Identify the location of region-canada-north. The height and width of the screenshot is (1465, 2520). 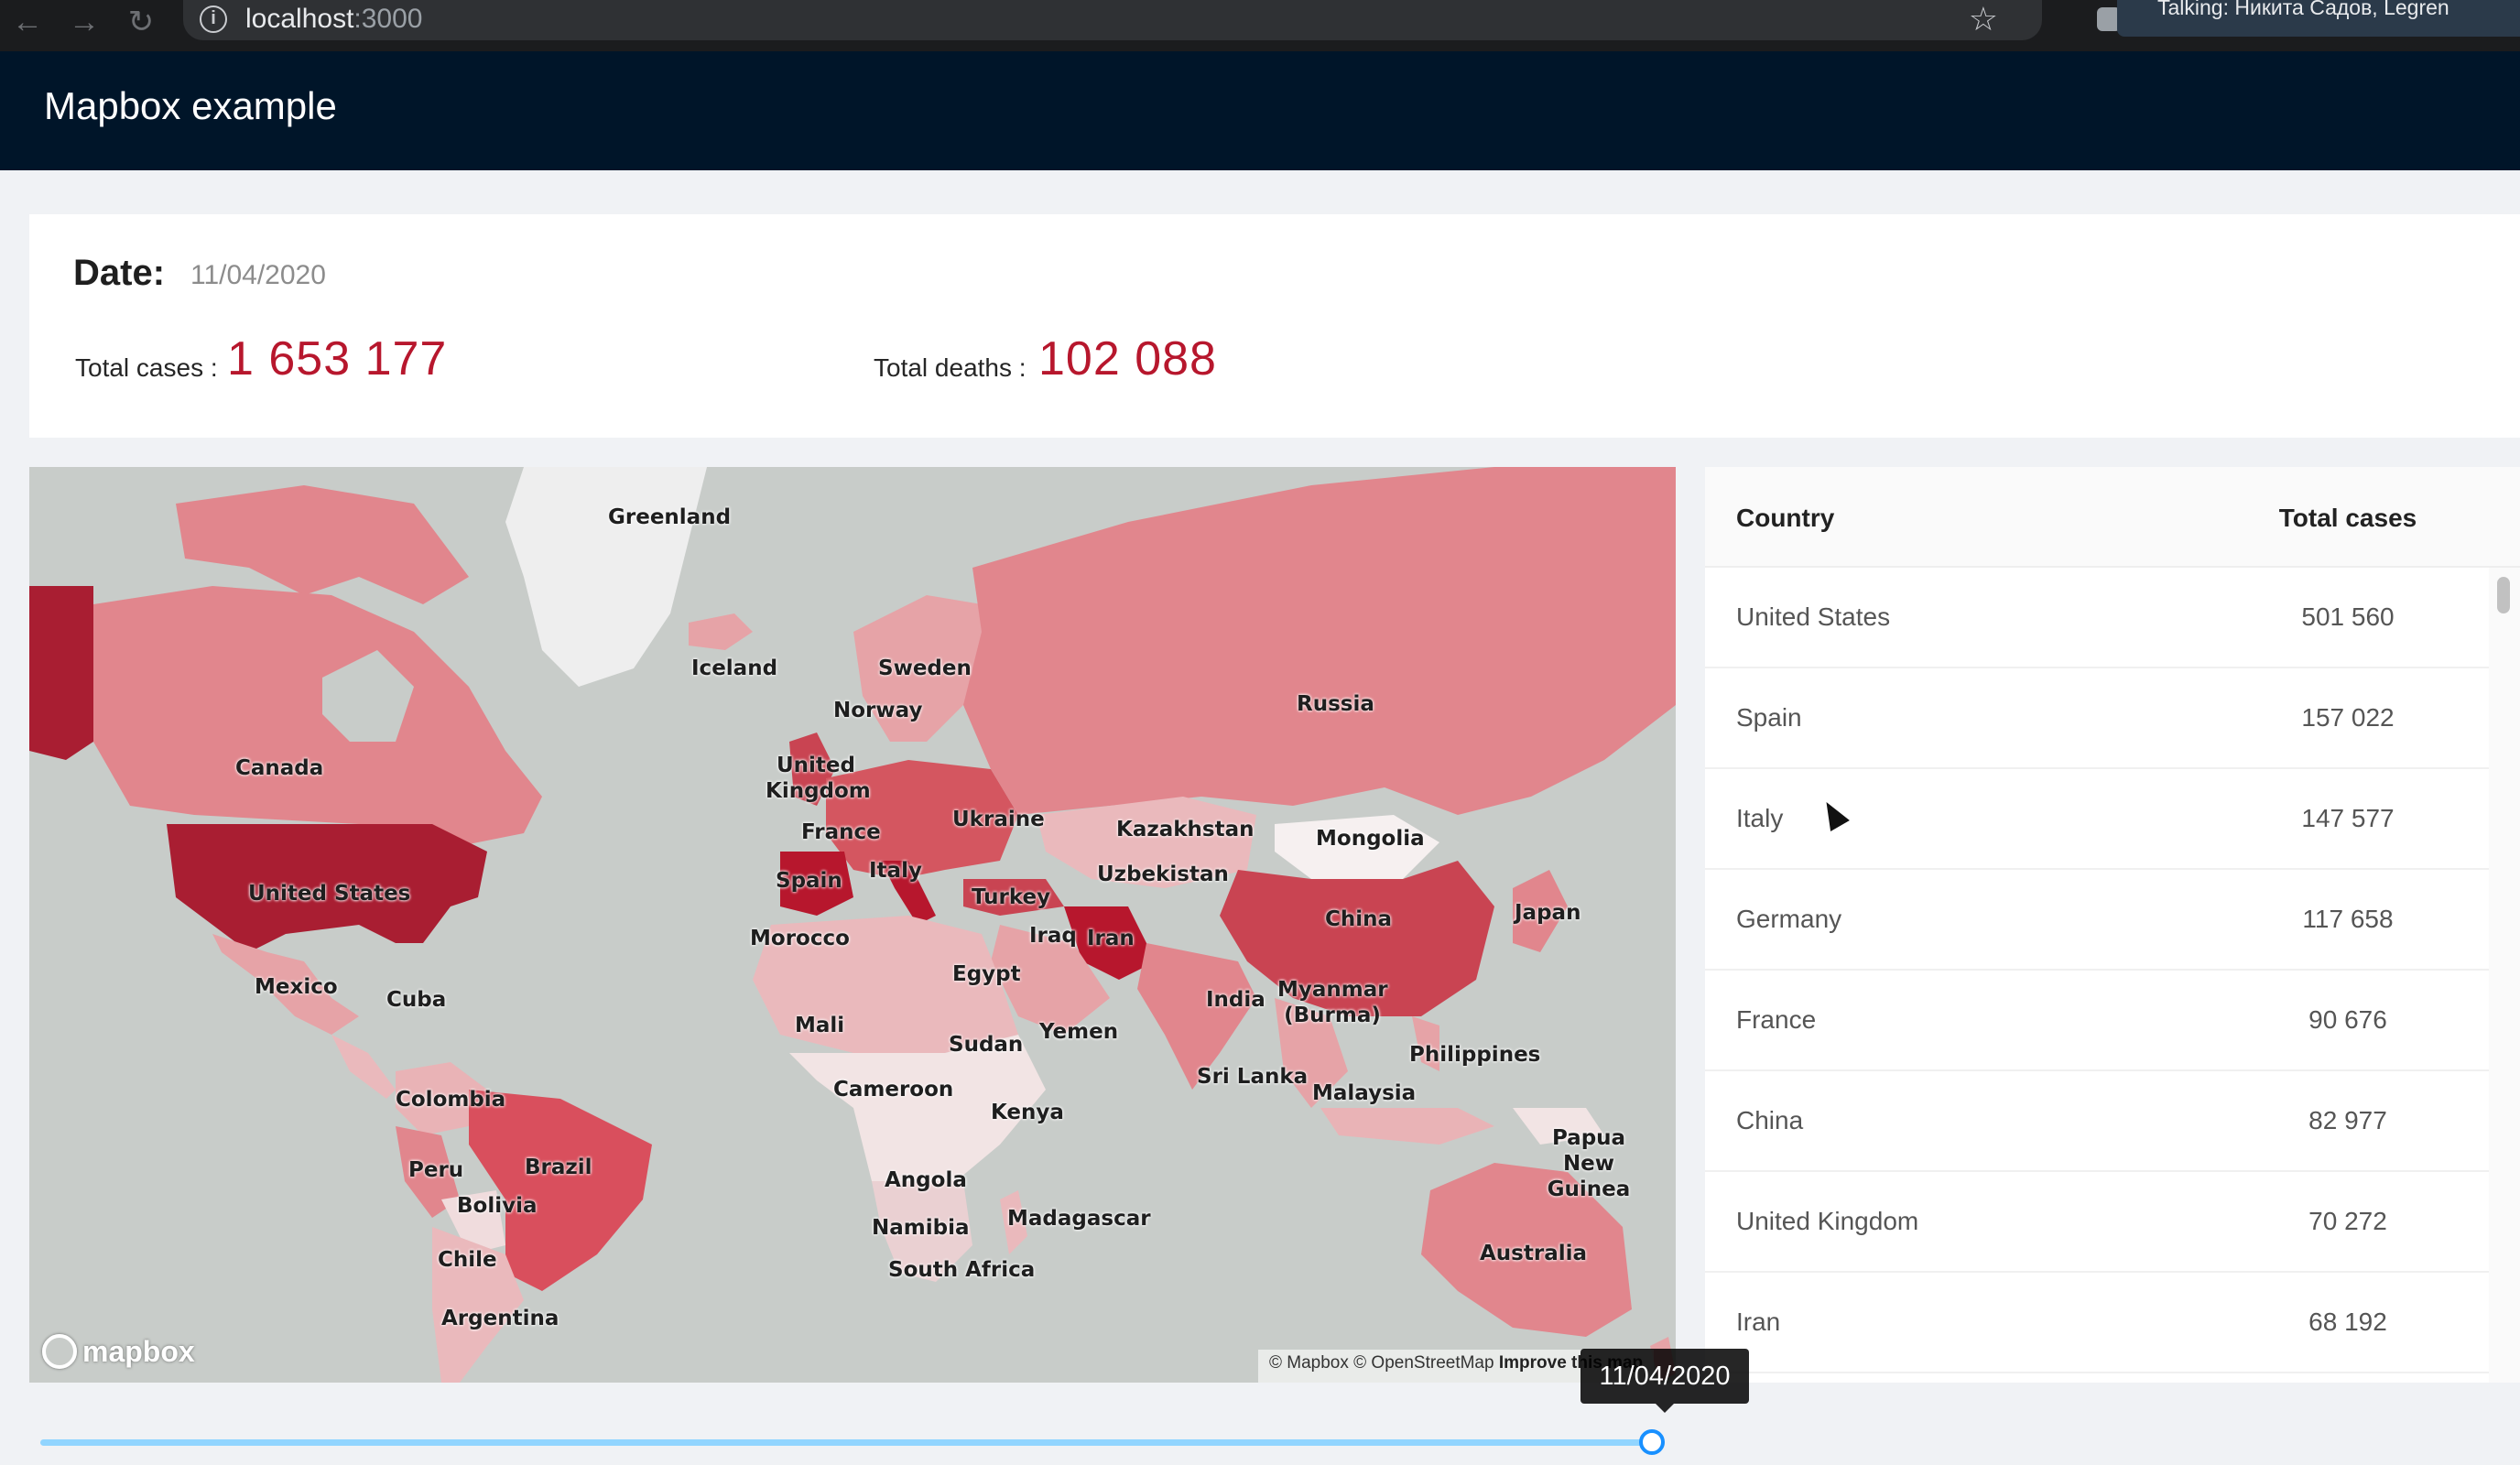
(322, 545).